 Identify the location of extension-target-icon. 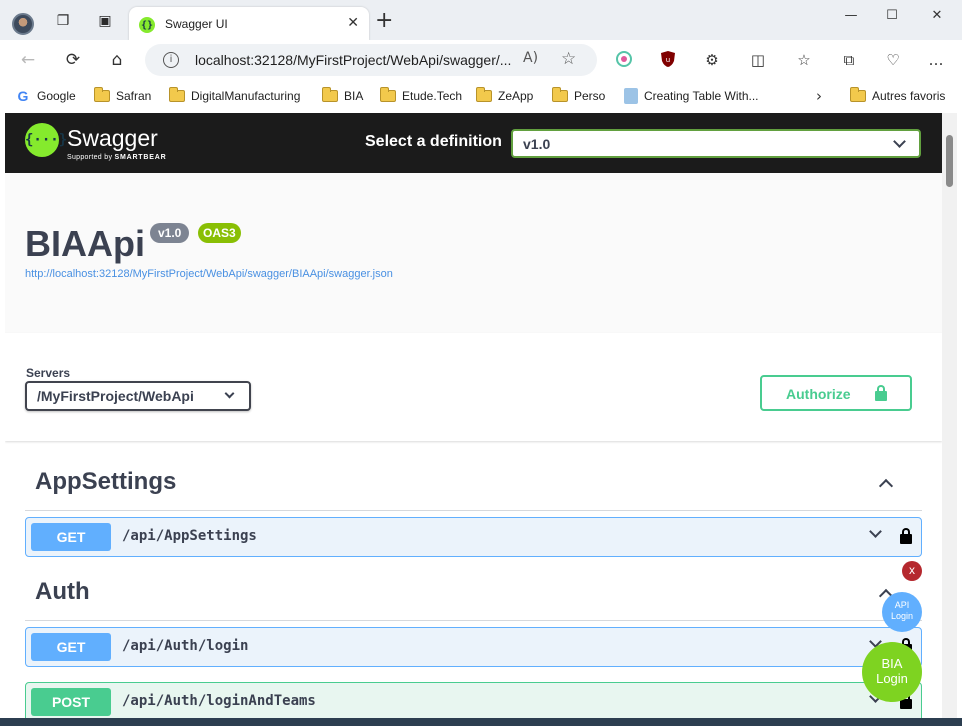
(624, 60).